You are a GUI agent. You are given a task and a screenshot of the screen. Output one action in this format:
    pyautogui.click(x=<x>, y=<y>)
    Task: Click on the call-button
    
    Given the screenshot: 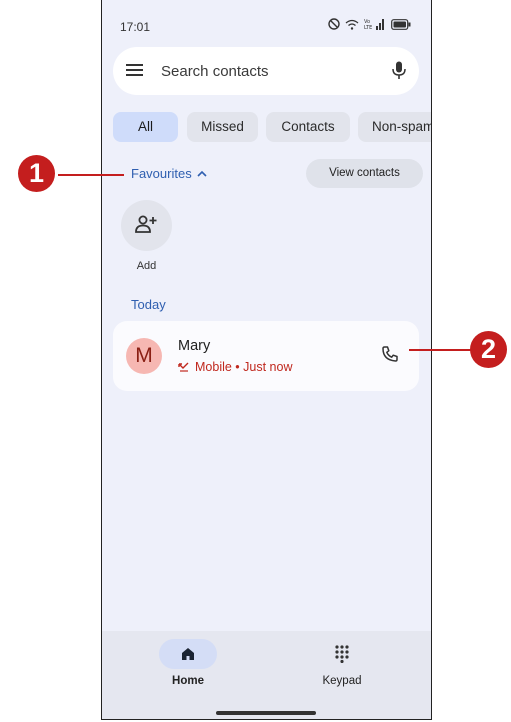 What is the action you would take?
    pyautogui.click(x=390, y=354)
    